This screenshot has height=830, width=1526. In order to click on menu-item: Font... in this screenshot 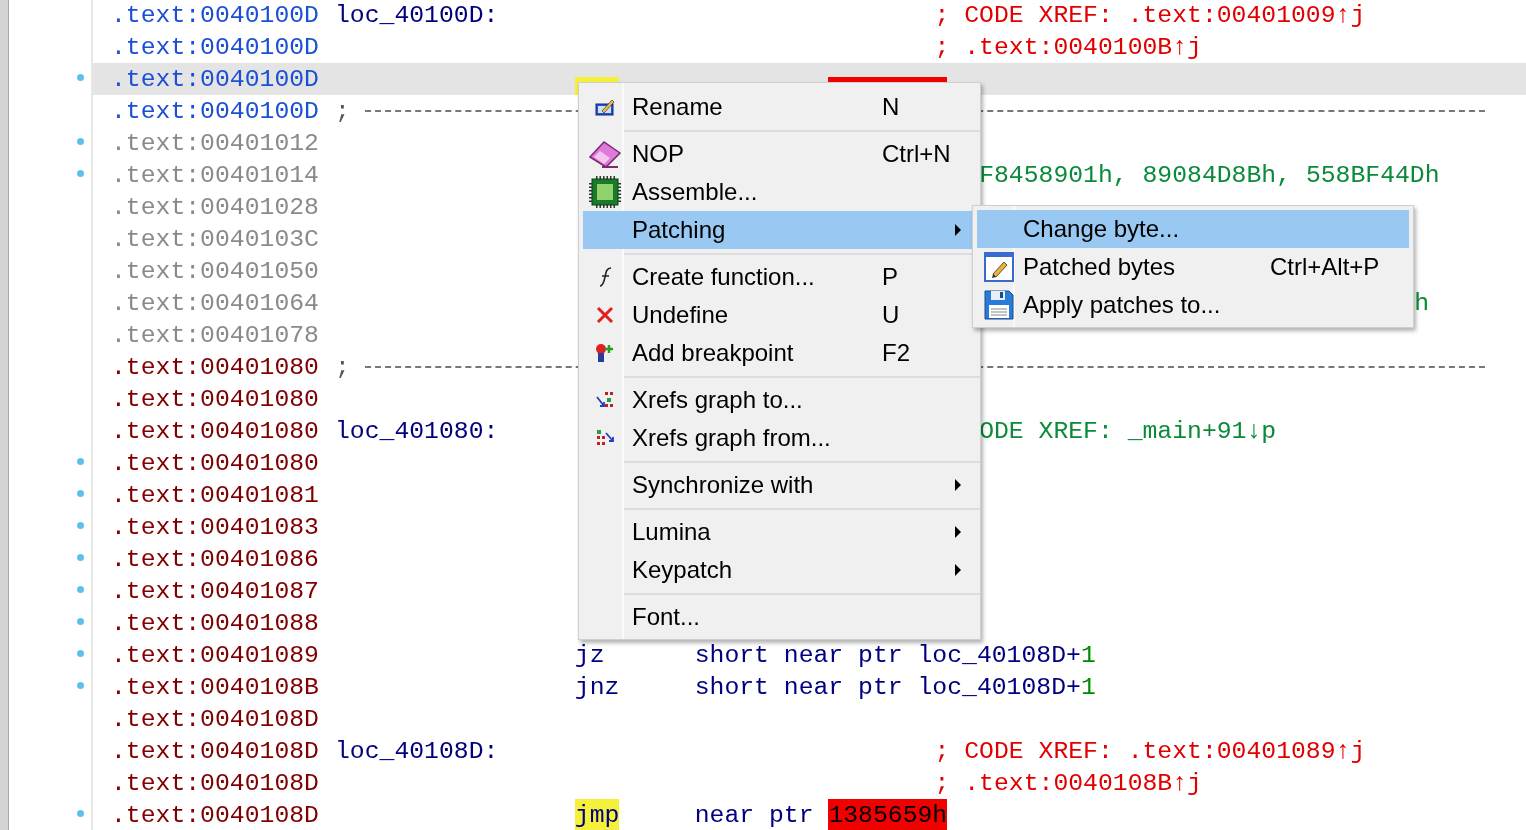, I will do `click(779, 617)`.